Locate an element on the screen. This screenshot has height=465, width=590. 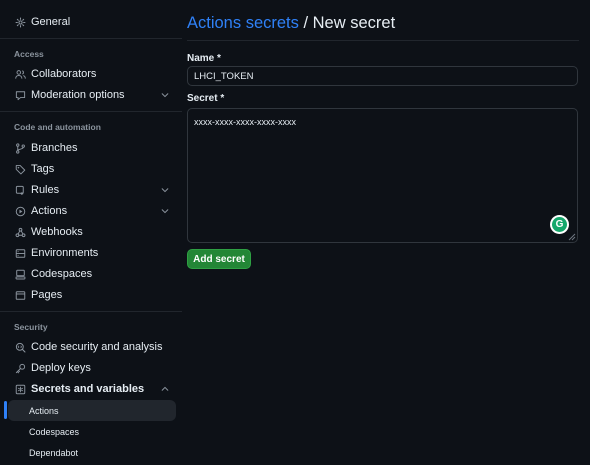
sidebar-item-label: Actions is located at coordinates (49, 211).